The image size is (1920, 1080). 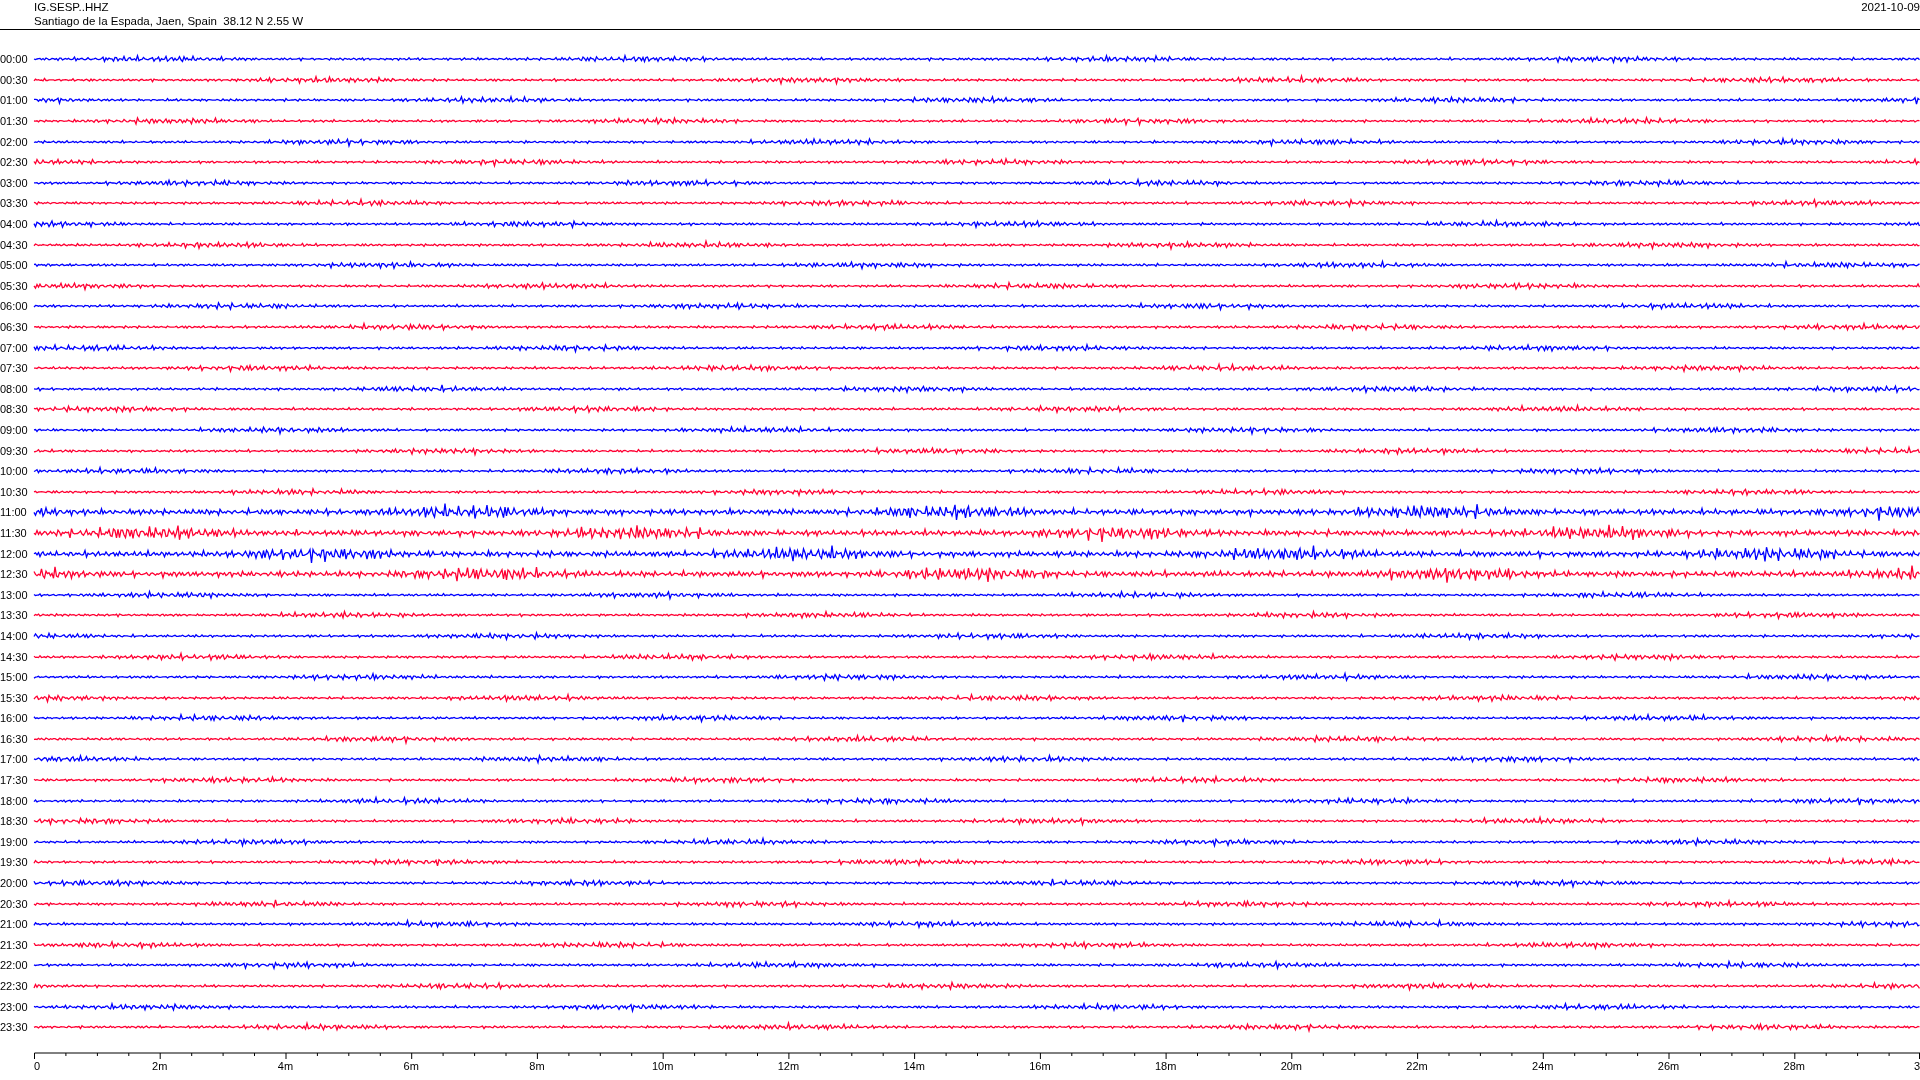 I want to click on axis-label: 8m, so click(x=537, y=1066).